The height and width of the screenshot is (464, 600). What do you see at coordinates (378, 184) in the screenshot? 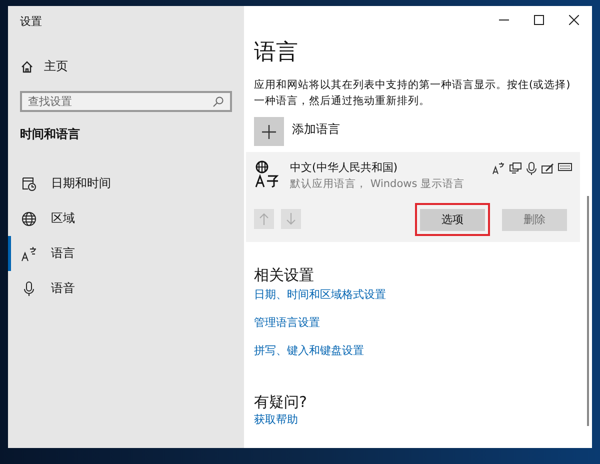
I see `language-subtitle: 默认应用语言， Windows 显示语言` at bounding box center [378, 184].